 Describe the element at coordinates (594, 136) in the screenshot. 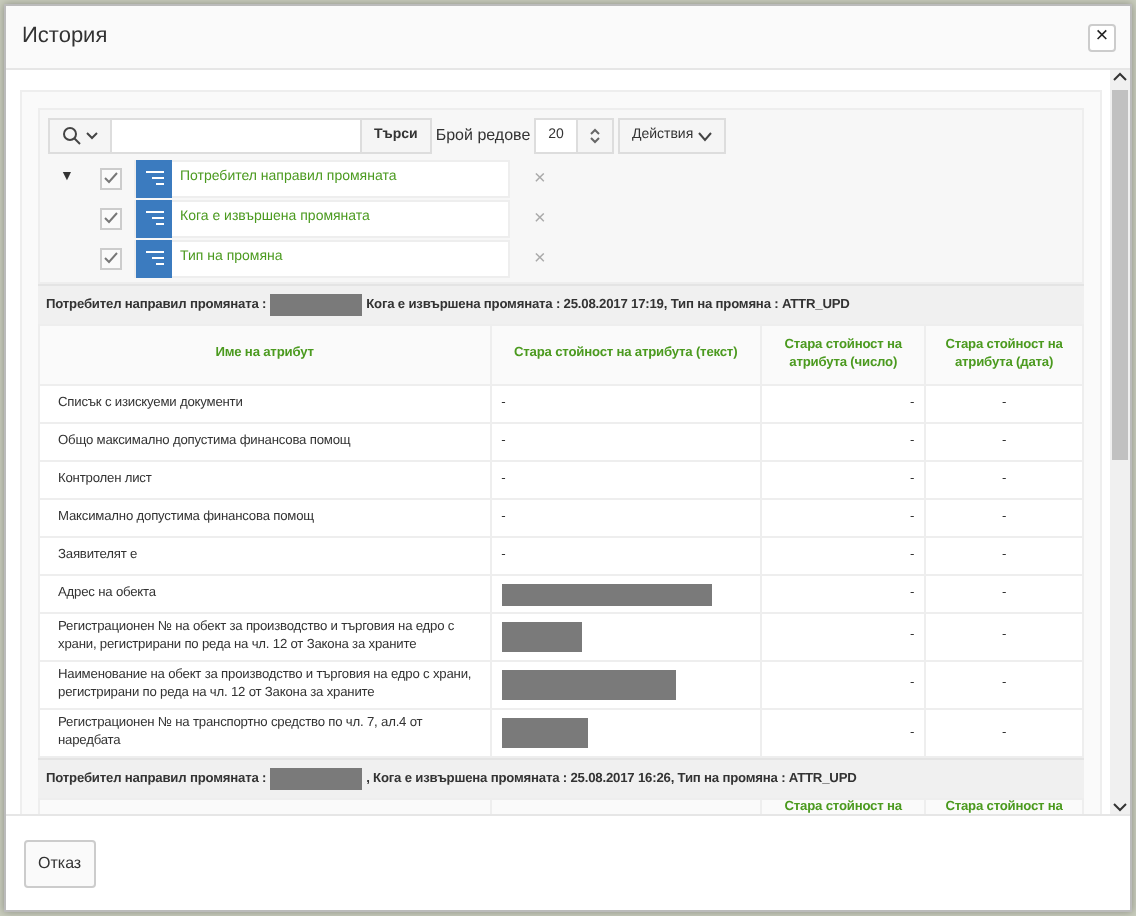

I see `spinner-icon` at that location.